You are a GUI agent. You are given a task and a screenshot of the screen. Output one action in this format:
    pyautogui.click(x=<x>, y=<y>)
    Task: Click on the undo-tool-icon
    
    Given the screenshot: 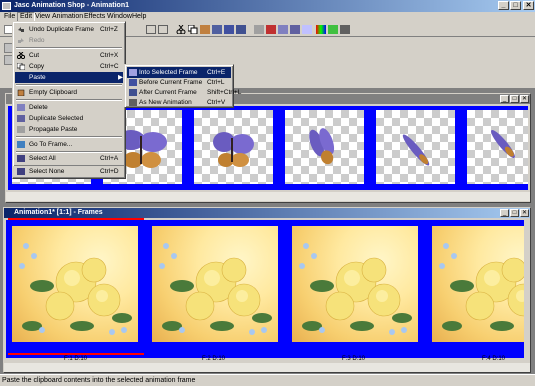 What is the action you would take?
    pyautogui.click(x=151, y=29)
    